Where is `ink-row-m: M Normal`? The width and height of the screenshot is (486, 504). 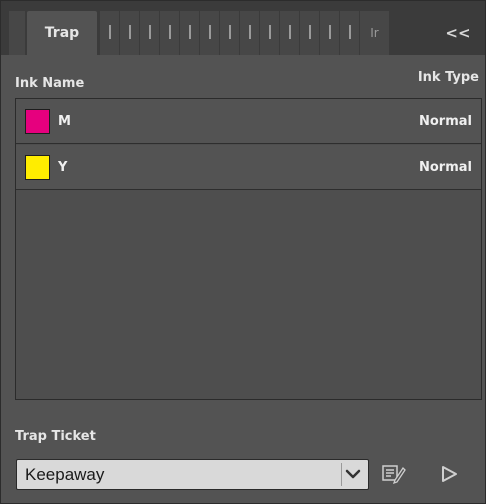 ink-row-m: M Normal is located at coordinates (248, 121).